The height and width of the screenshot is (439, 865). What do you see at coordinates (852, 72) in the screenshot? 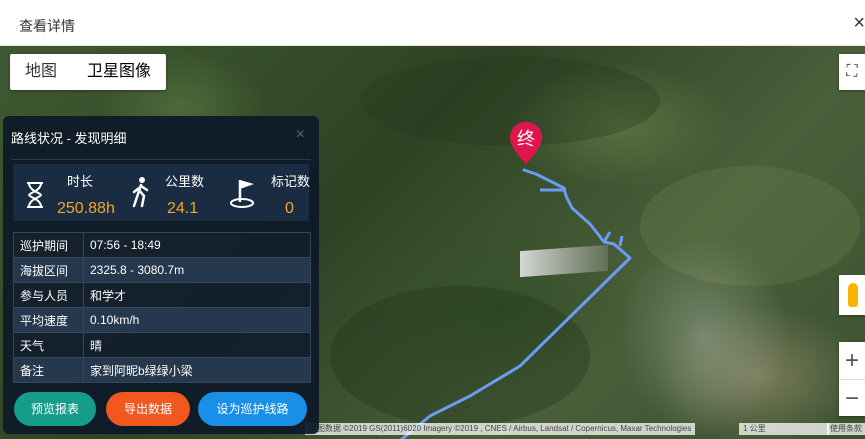
I see `fullscreen-button: ⛶` at bounding box center [852, 72].